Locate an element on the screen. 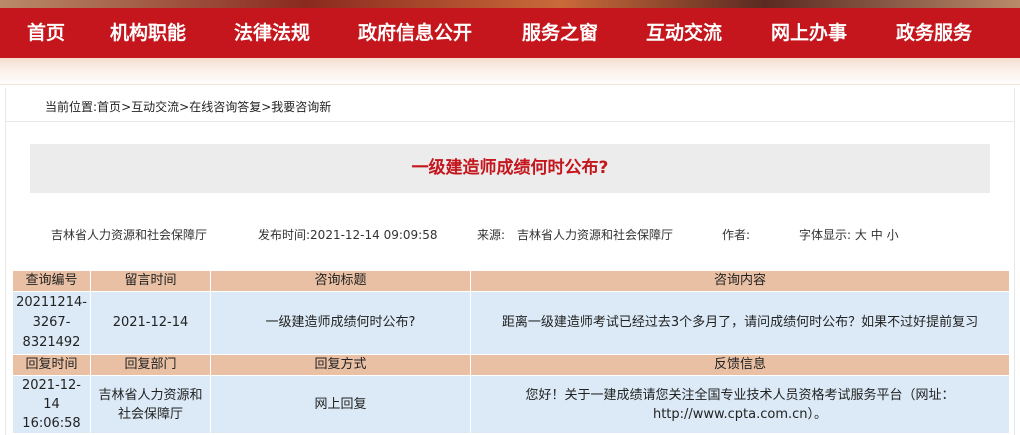 The image size is (1020, 435). font-size-control: 字体显示: 大 中 小 is located at coordinates (849, 234).